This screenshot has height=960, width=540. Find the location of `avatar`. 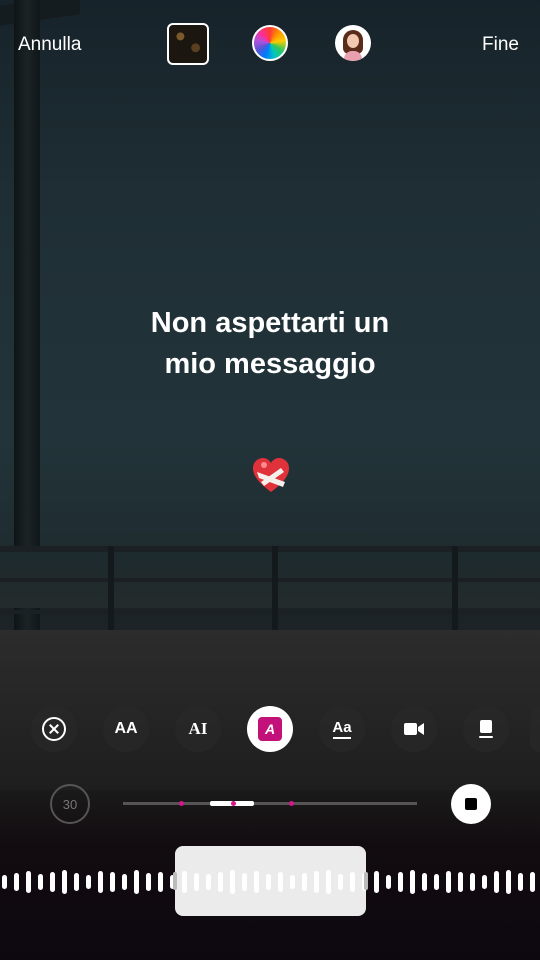

avatar is located at coordinates (353, 43).